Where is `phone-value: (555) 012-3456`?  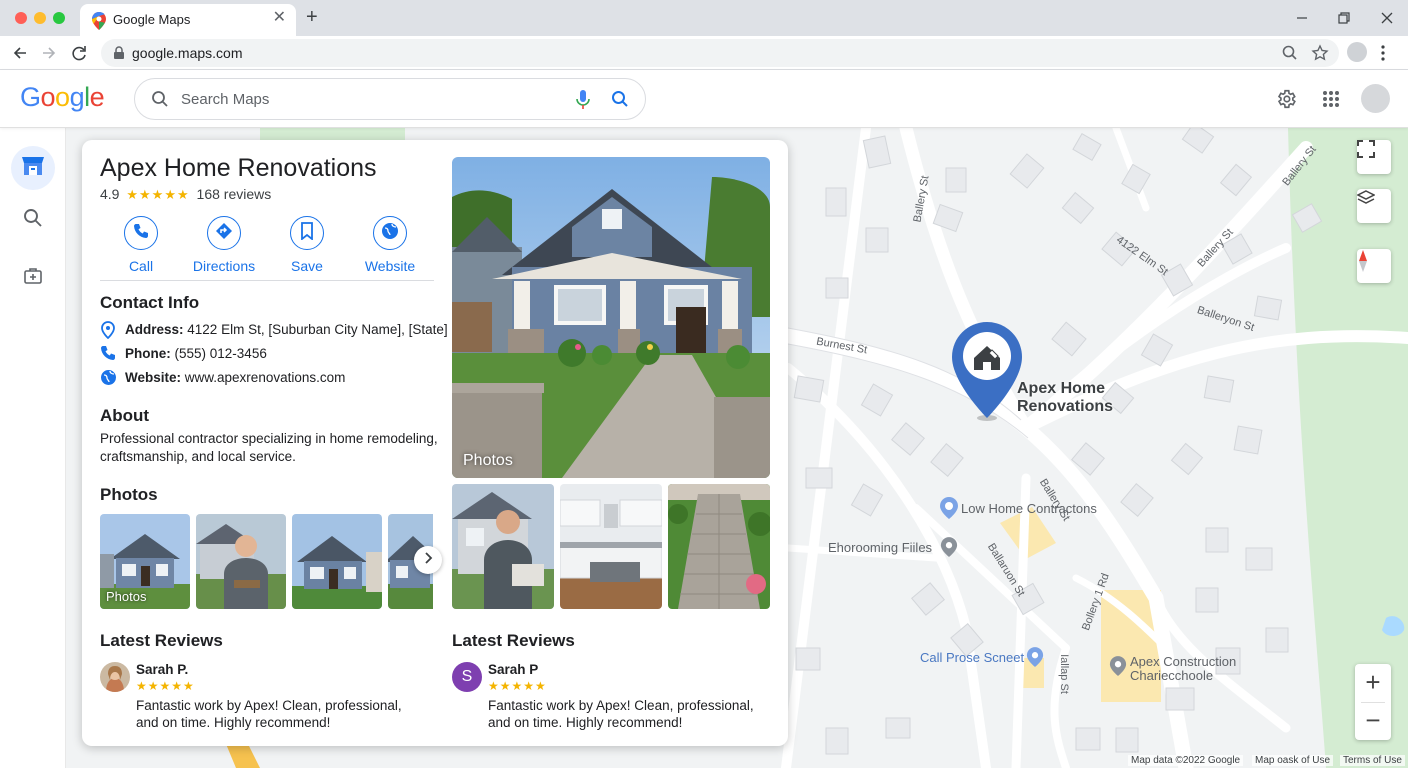
phone-value: (555) 012-3456 is located at coordinates (220, 353).